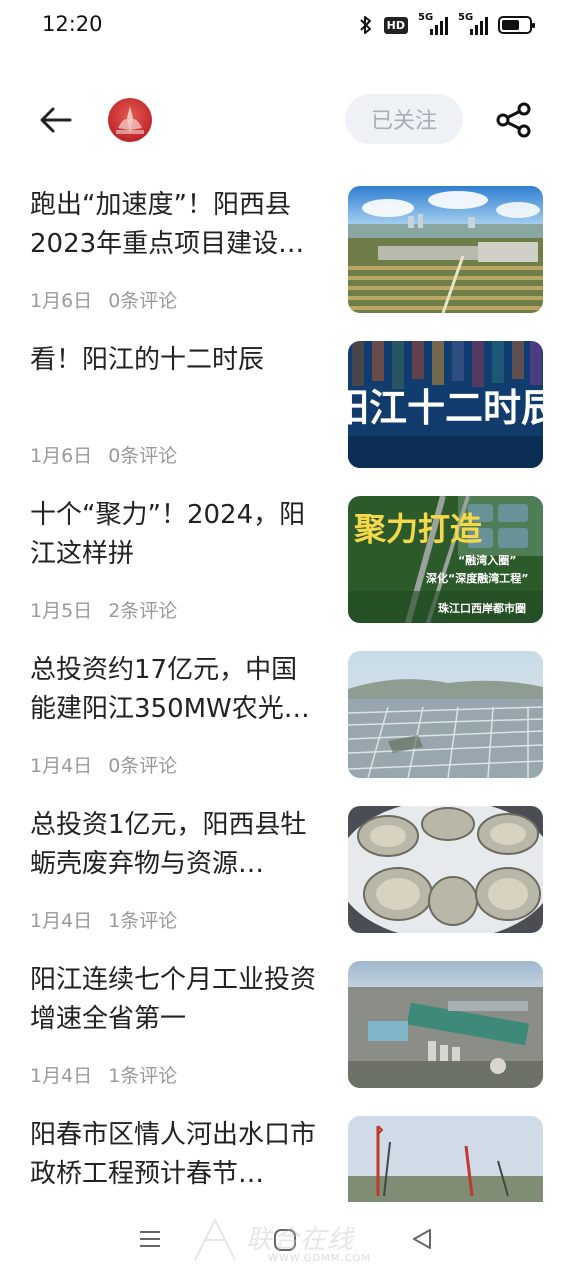 The height and width of the screenshot is (1280, 572). What do you see at coordinates (422, 1239) in the screenshot?
I see `back-triangle-icon` at bounding box center [422, 1239].